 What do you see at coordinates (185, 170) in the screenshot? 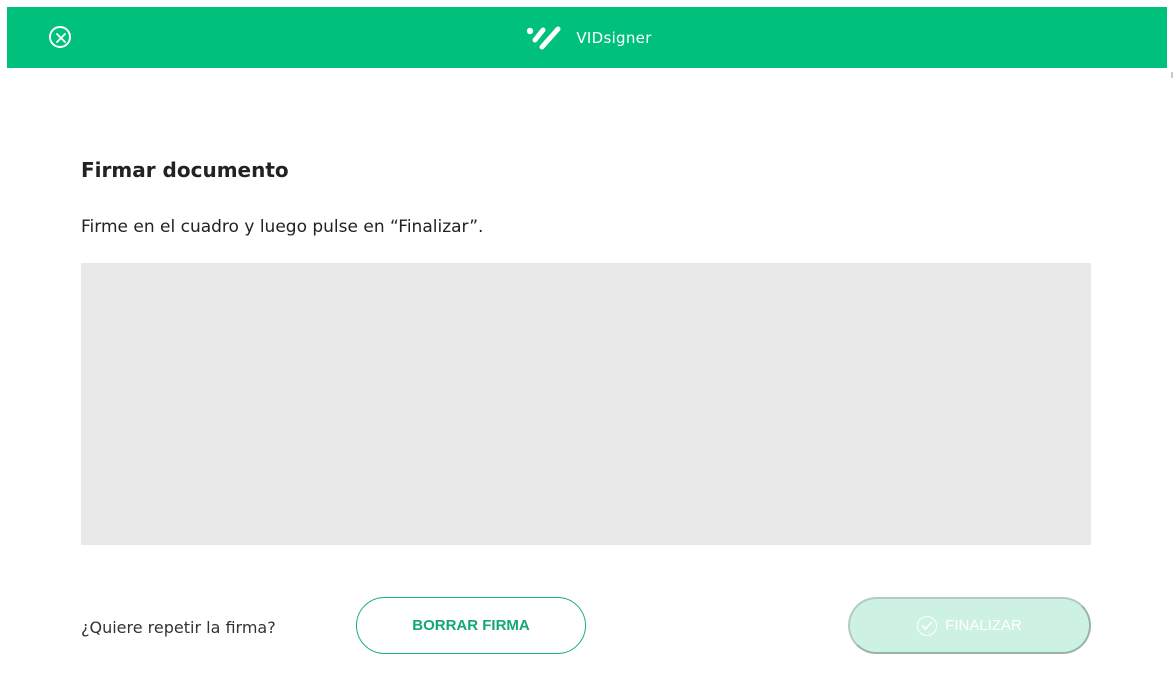
I see `page-title: Firmar documento` at bounding box center [185, 170].